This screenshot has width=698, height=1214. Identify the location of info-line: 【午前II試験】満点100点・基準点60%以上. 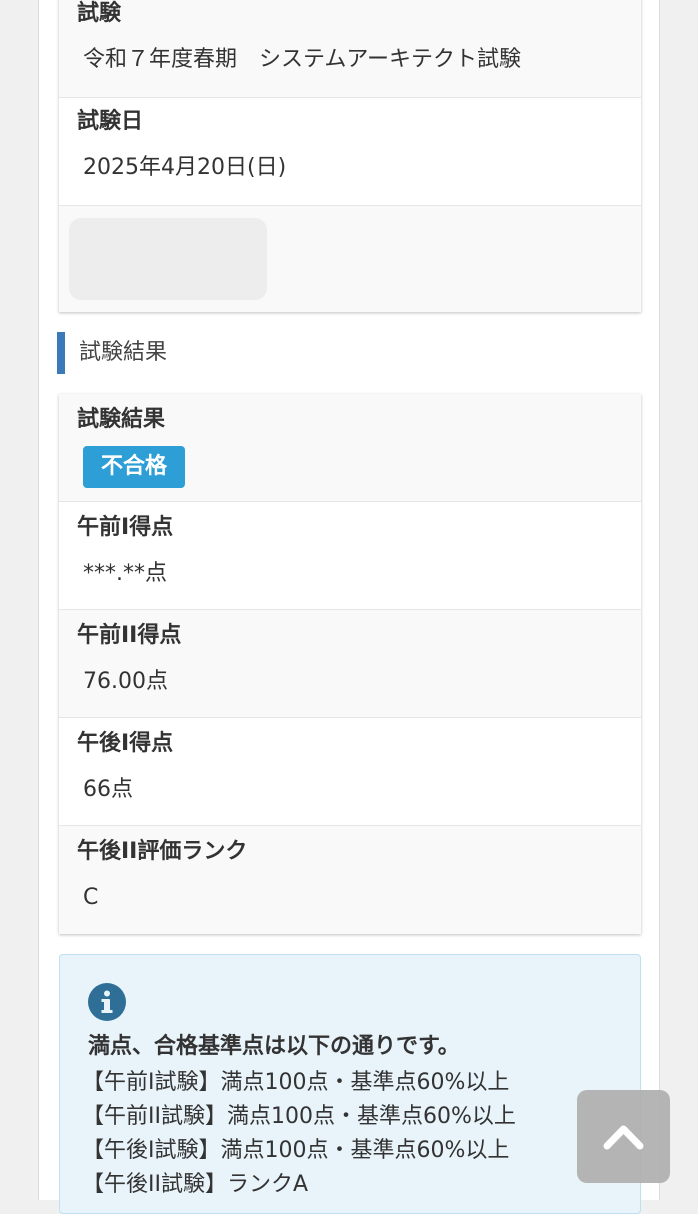
(299, 1116).